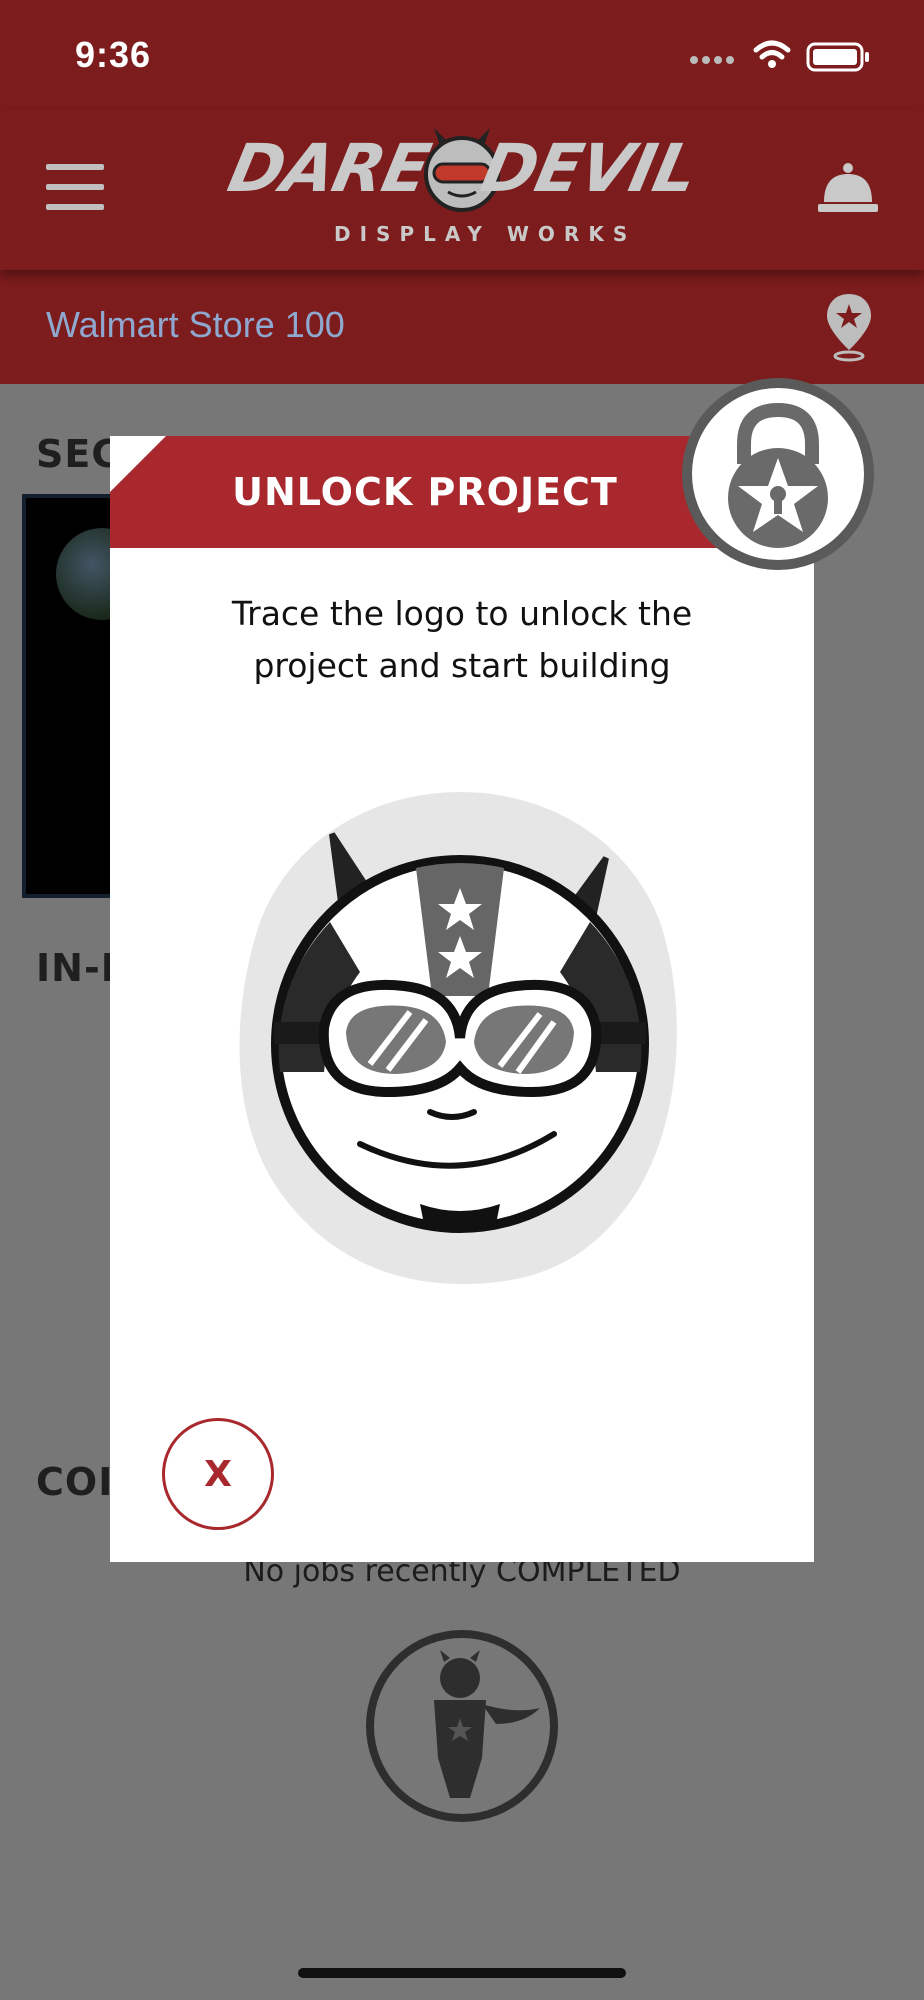  I want to click on home-indicator, so click(462, 1973).